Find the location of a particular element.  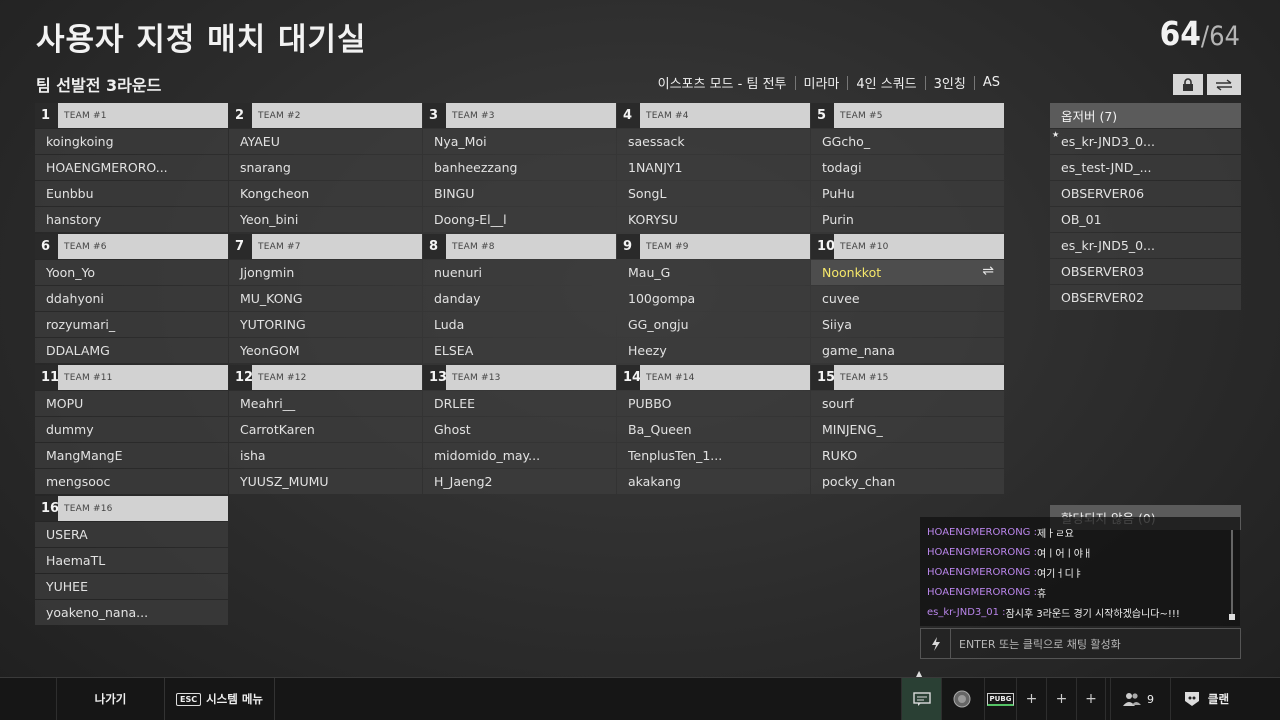

friends-button: 9 is located at coordinates (1138, 699).